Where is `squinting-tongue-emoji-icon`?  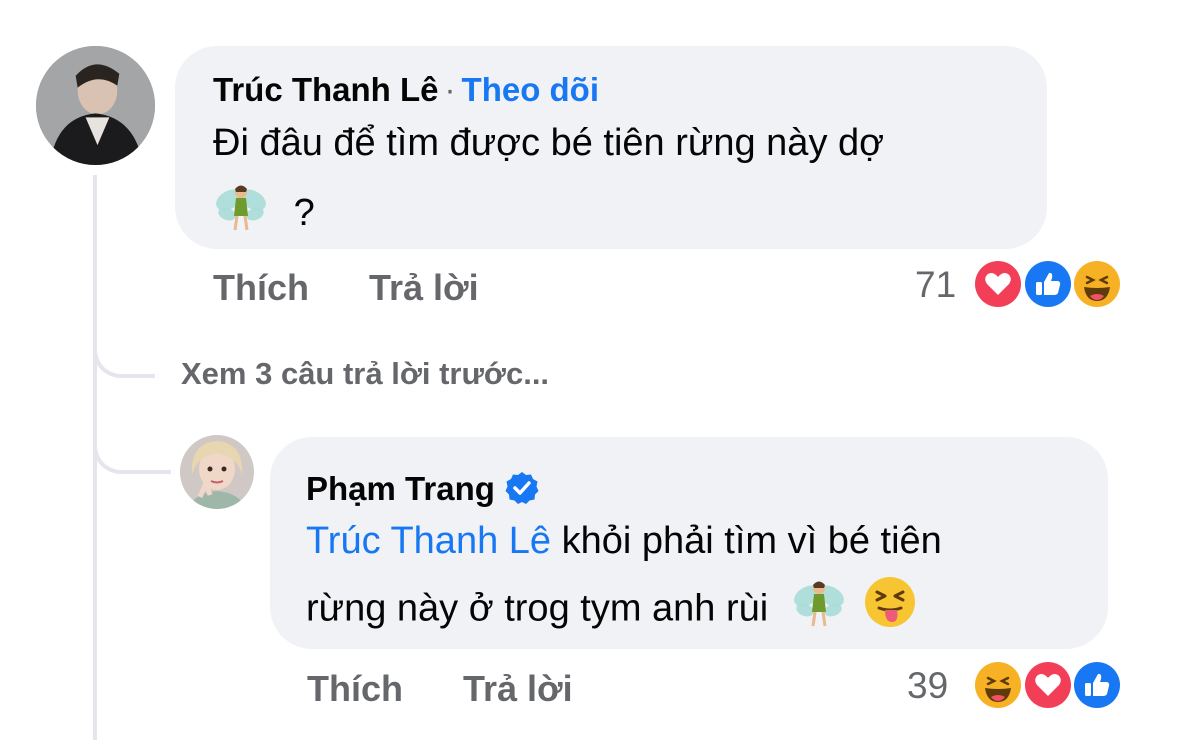
squinting-tongue-emoji-icon is located at coordinates (890, 608).